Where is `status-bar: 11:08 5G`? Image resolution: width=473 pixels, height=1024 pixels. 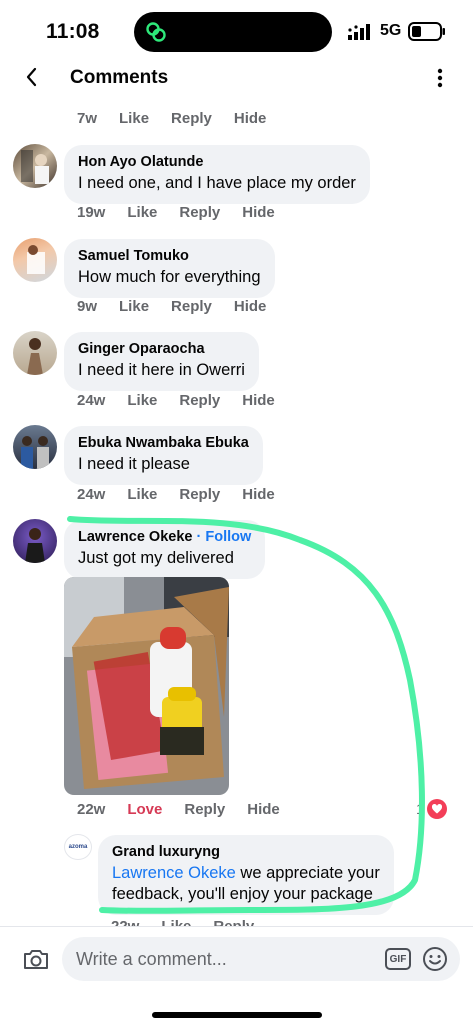 status-bar: 11:08 5G is located at coordinates (236, 31).